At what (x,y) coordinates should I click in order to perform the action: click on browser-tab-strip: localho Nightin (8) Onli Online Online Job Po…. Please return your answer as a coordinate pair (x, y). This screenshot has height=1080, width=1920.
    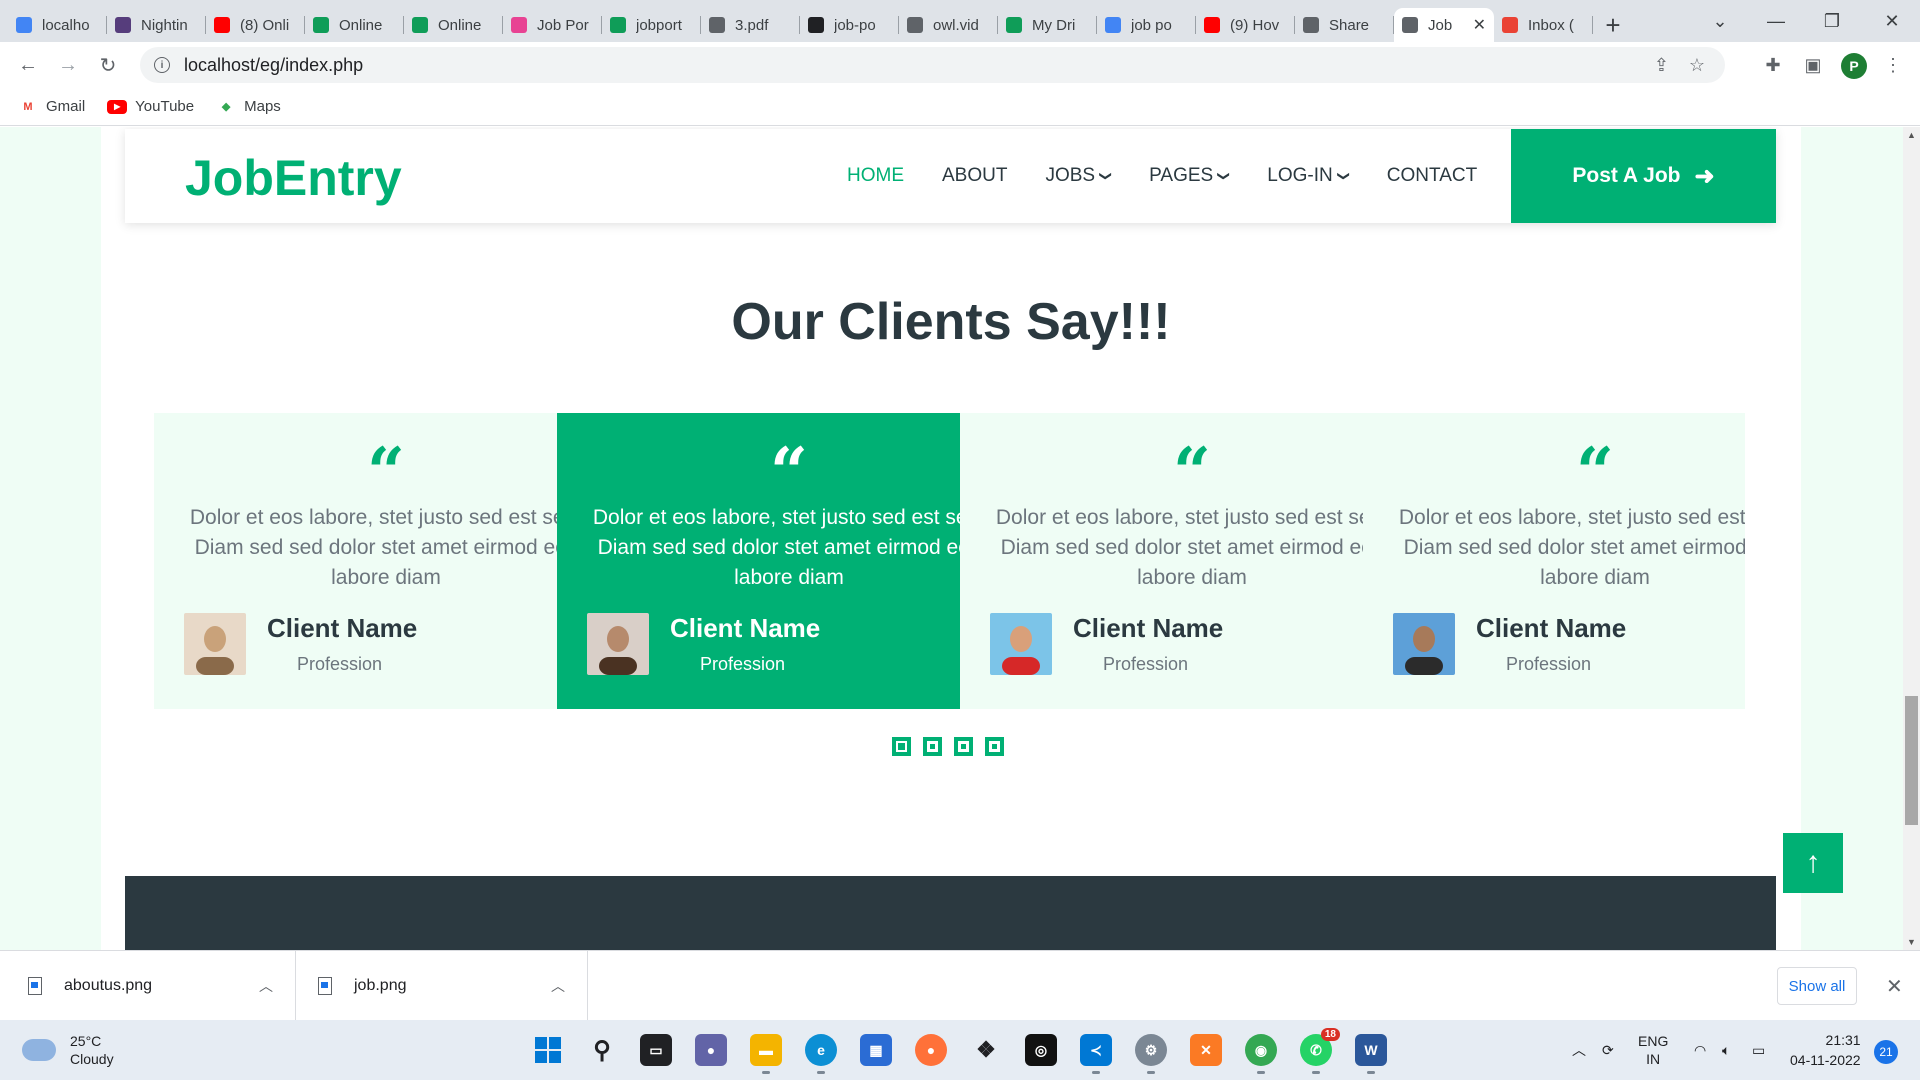
    Looking at the image, I should click on (960, 21).